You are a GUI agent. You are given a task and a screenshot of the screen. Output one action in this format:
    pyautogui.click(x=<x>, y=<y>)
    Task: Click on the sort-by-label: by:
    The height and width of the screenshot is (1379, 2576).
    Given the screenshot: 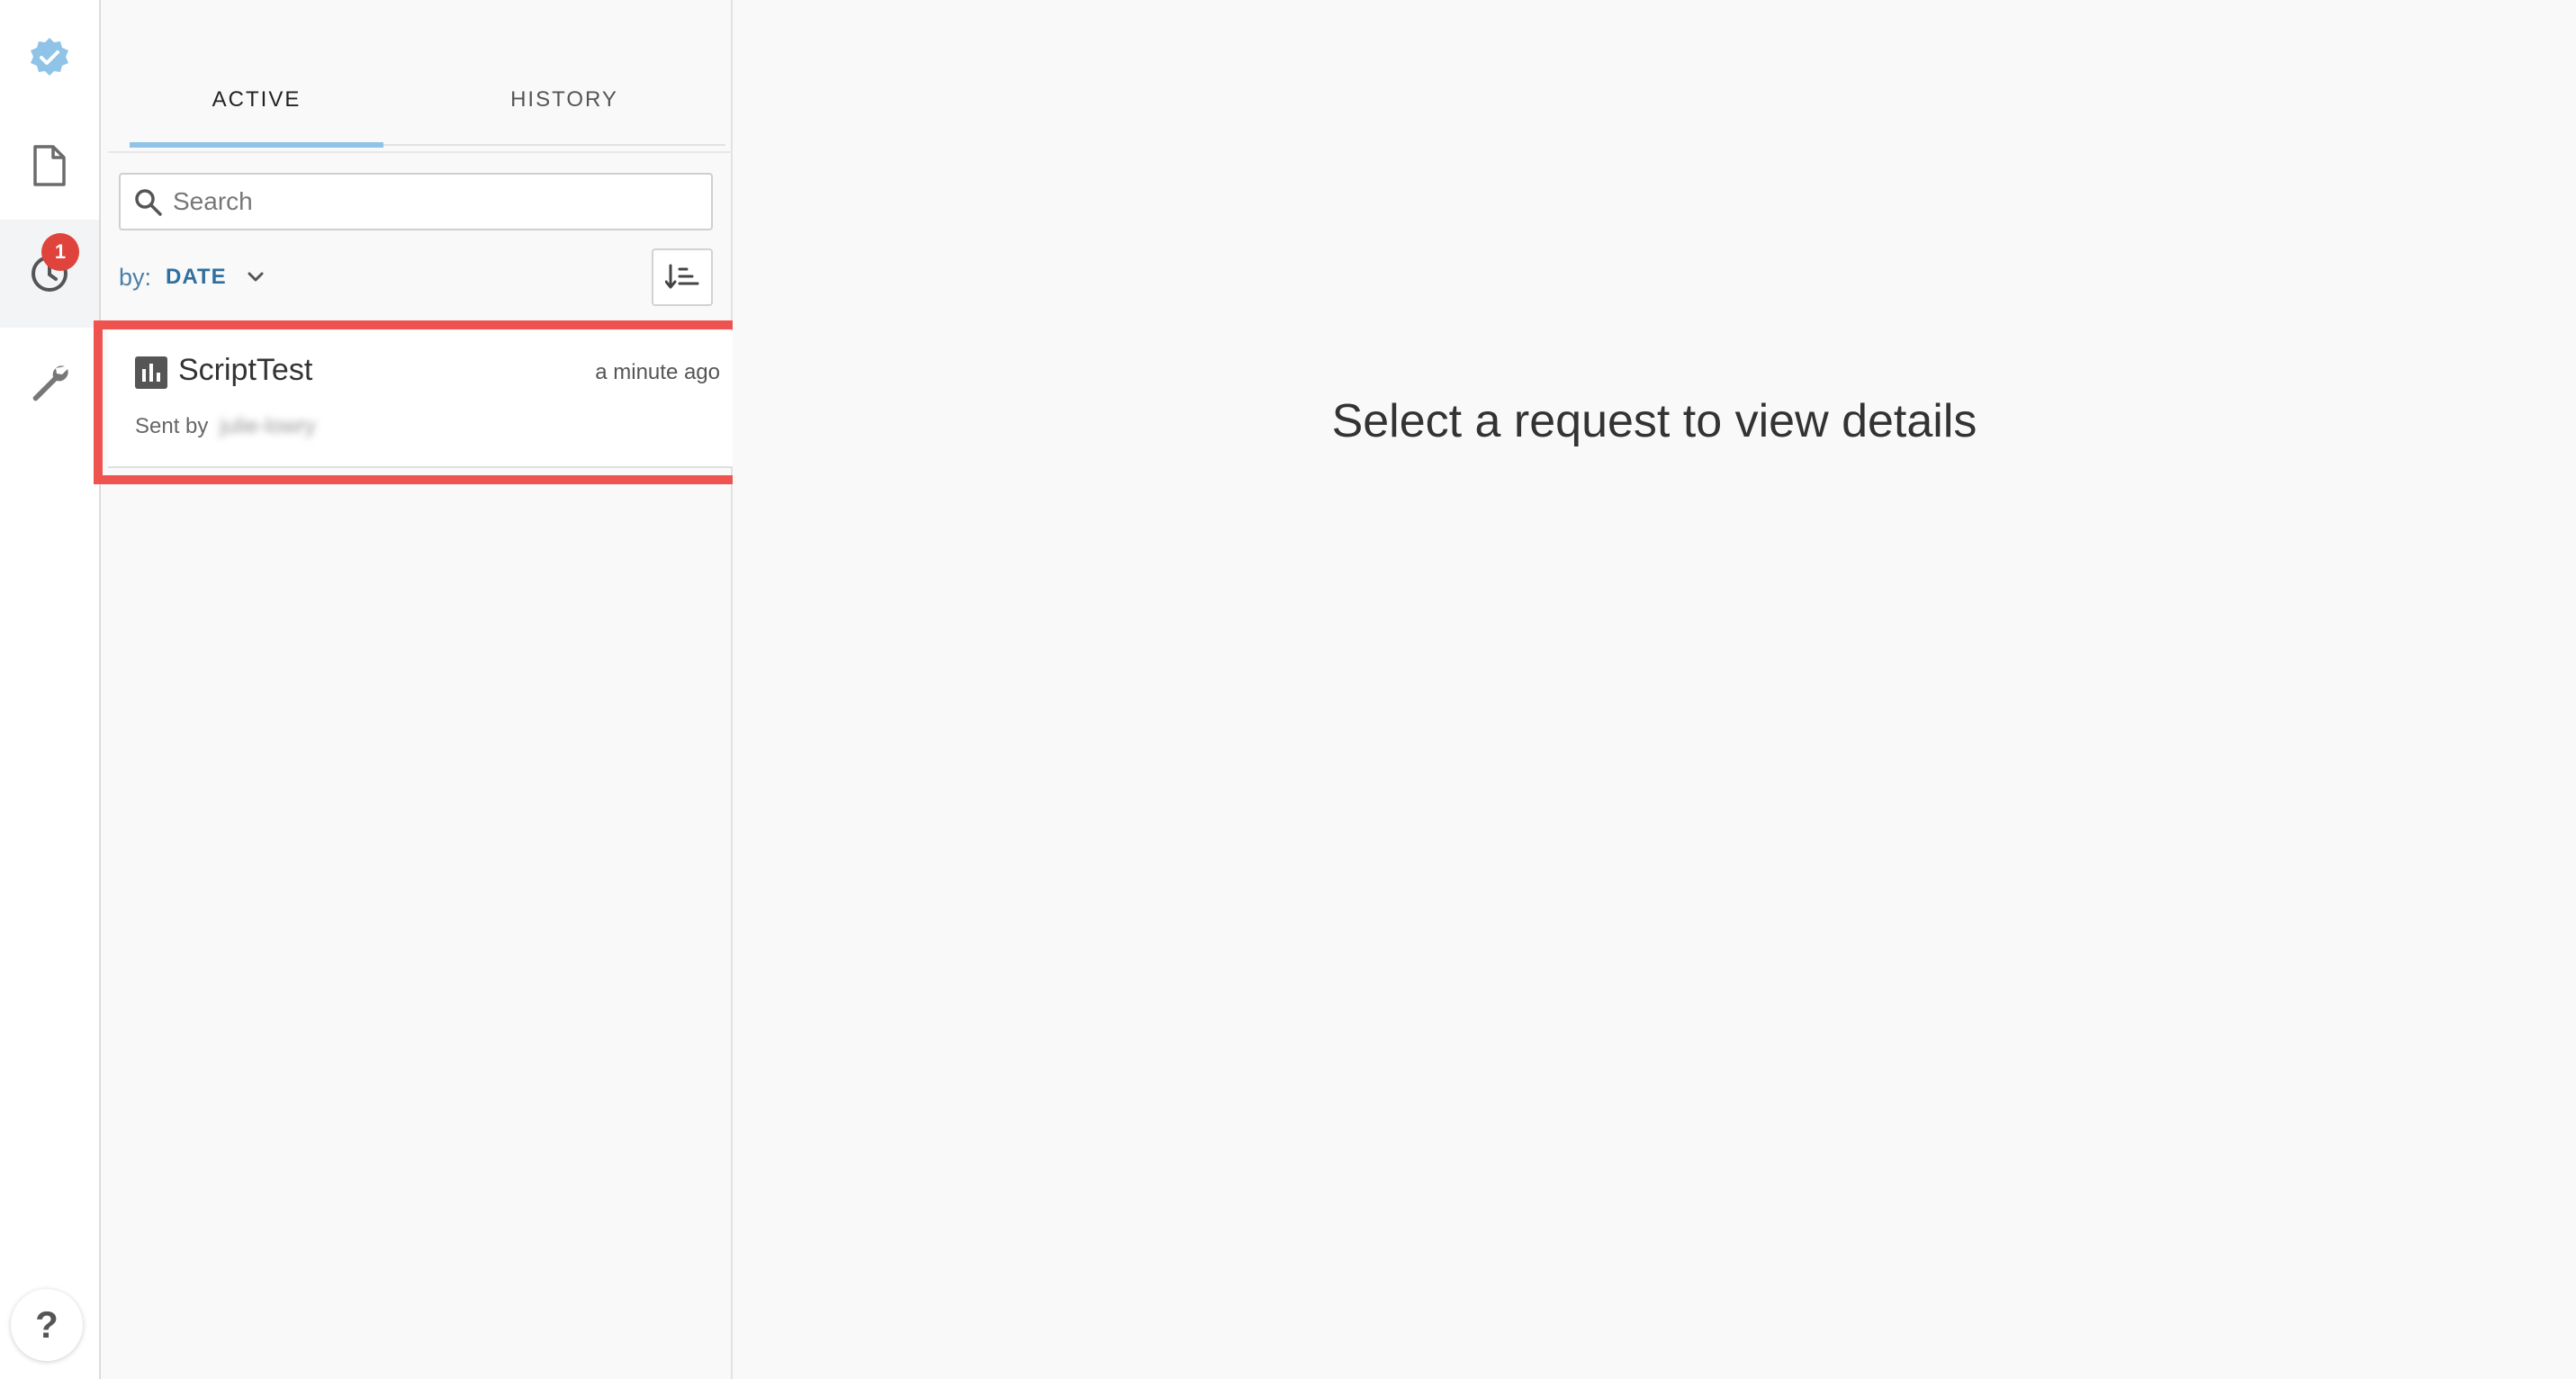 What is the action you would take?
    pyautogui.click(x=135, y=277)
    